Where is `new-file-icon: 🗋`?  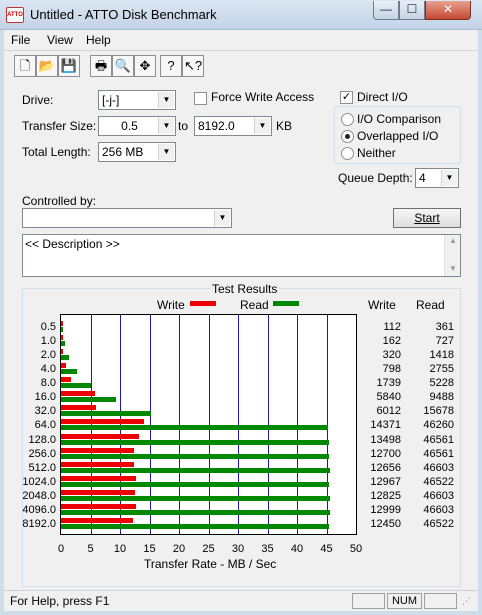 new-file-icon: 🗋 is located at coordinates (25, 65).